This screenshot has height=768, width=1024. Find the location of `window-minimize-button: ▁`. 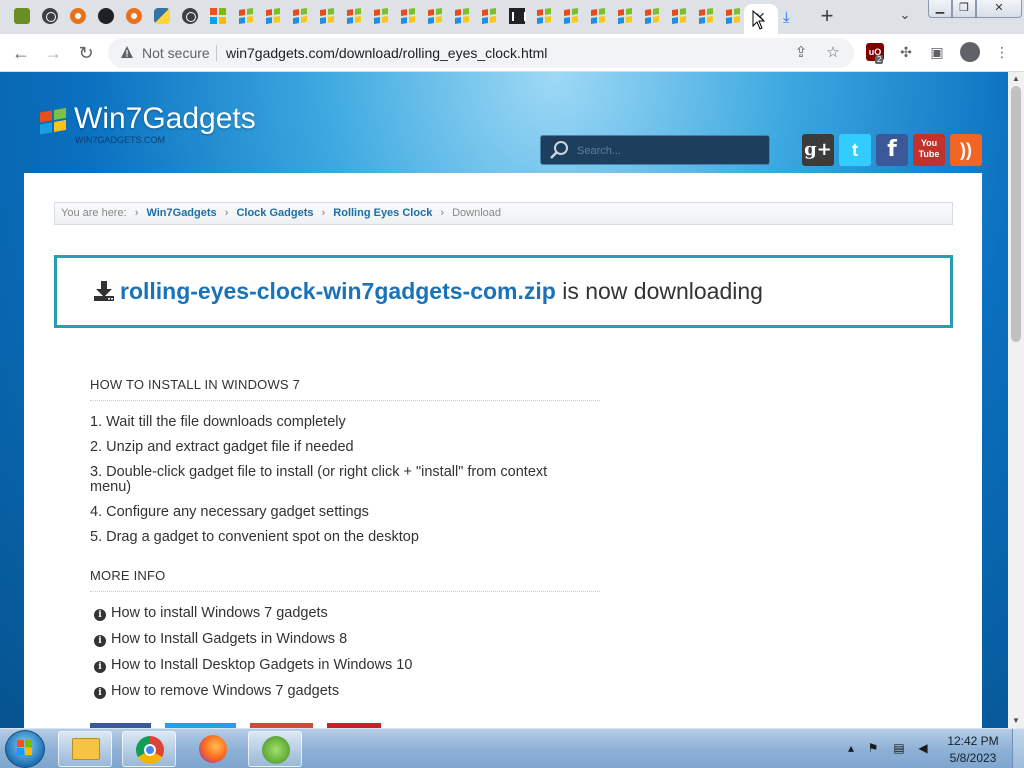

window-minimize-button: ▁ is located at coordinates (940, 9).